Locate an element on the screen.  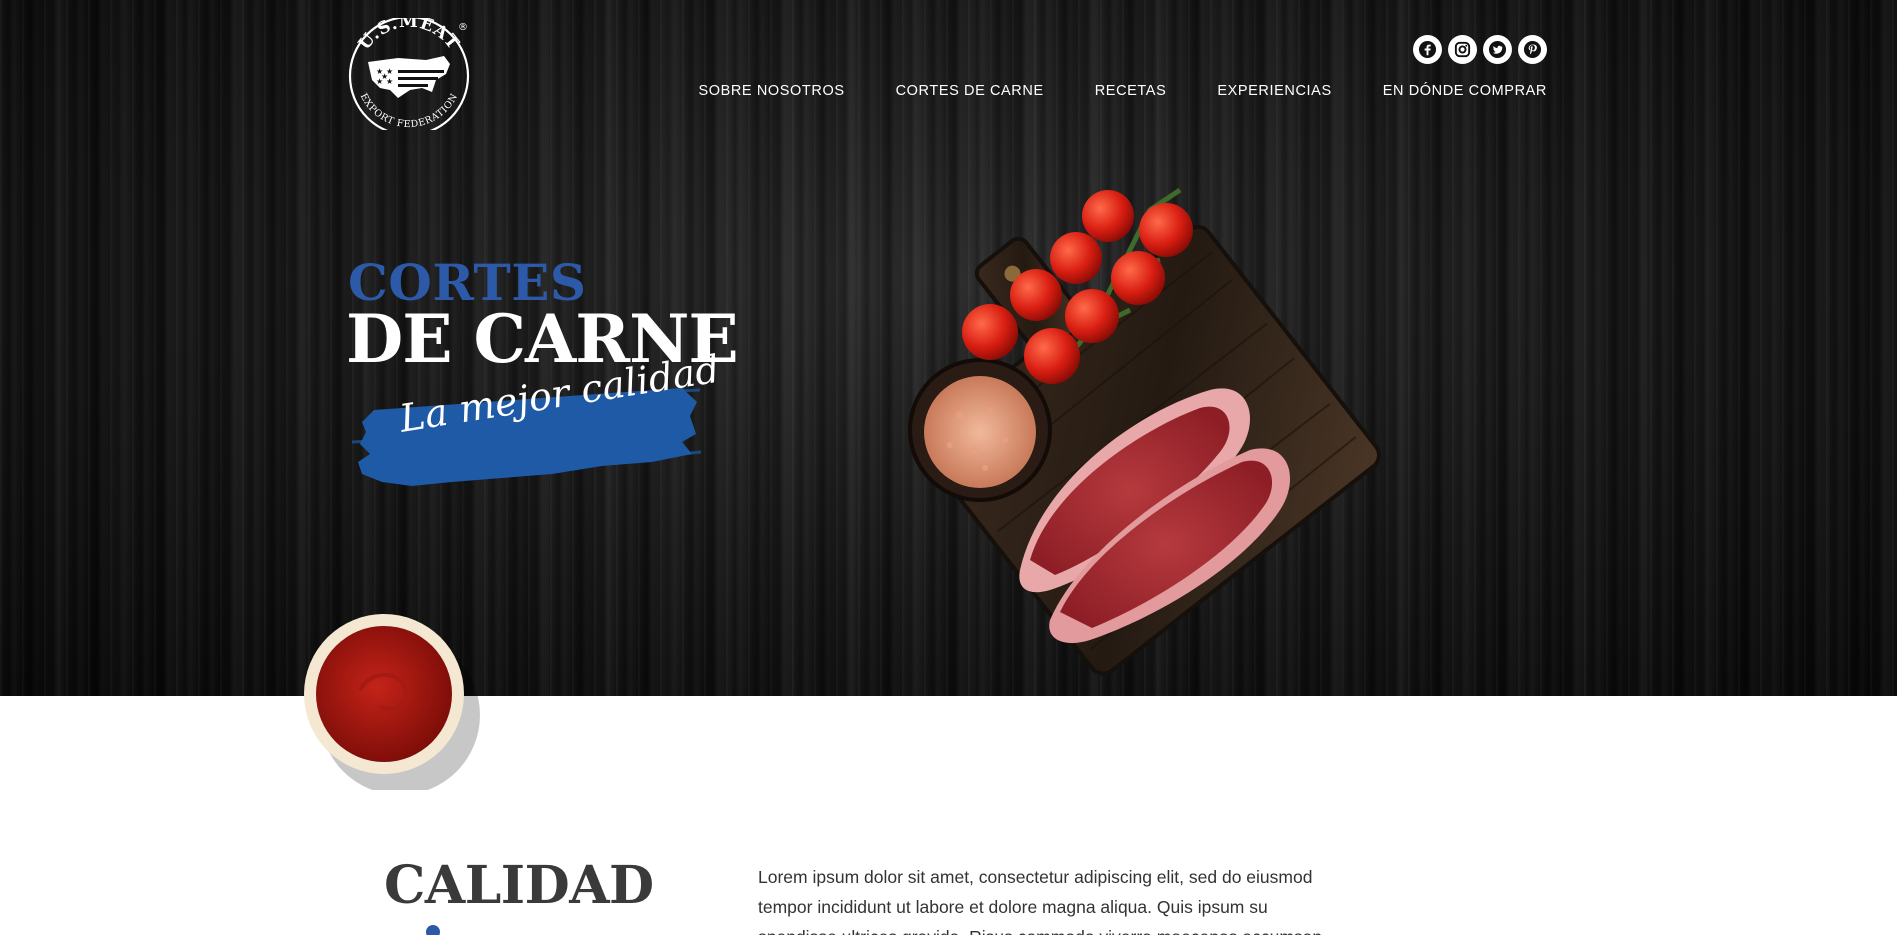
facebook-icon is located at coordinates (1427, 49).